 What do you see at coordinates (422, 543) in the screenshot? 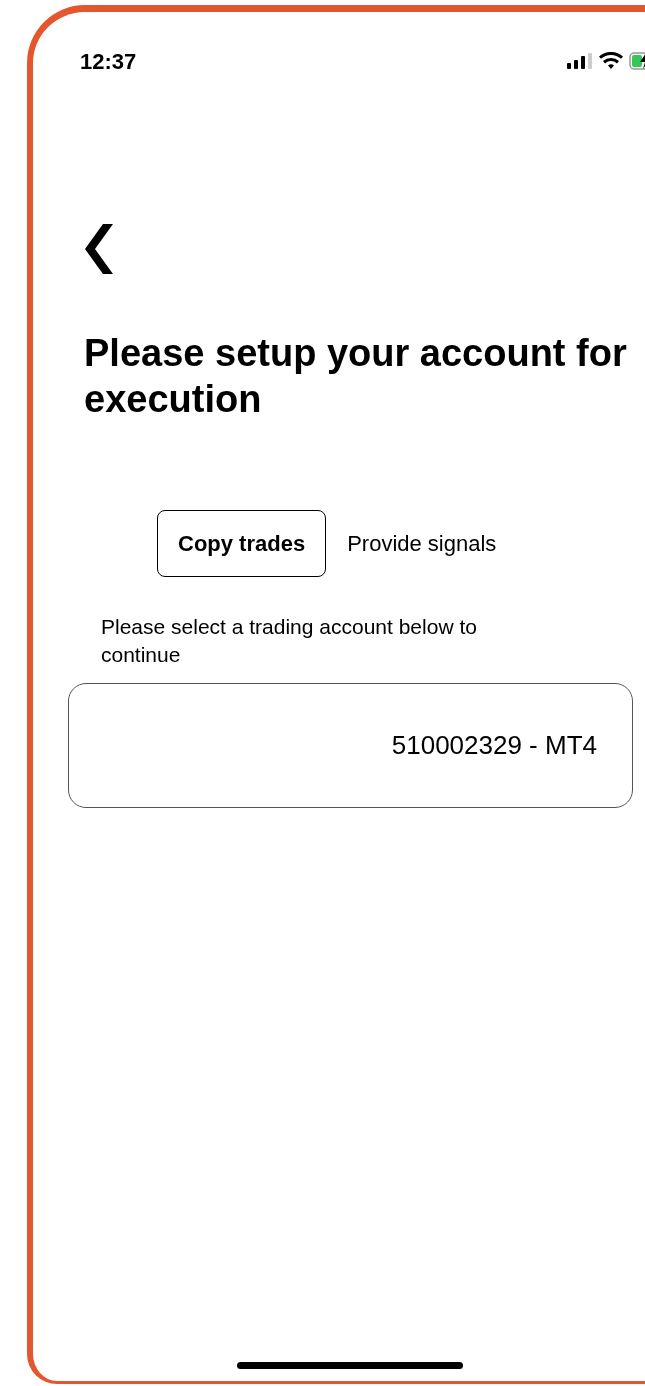
I see `segment-tab: Provide signals` at bounding box center [422, 543].